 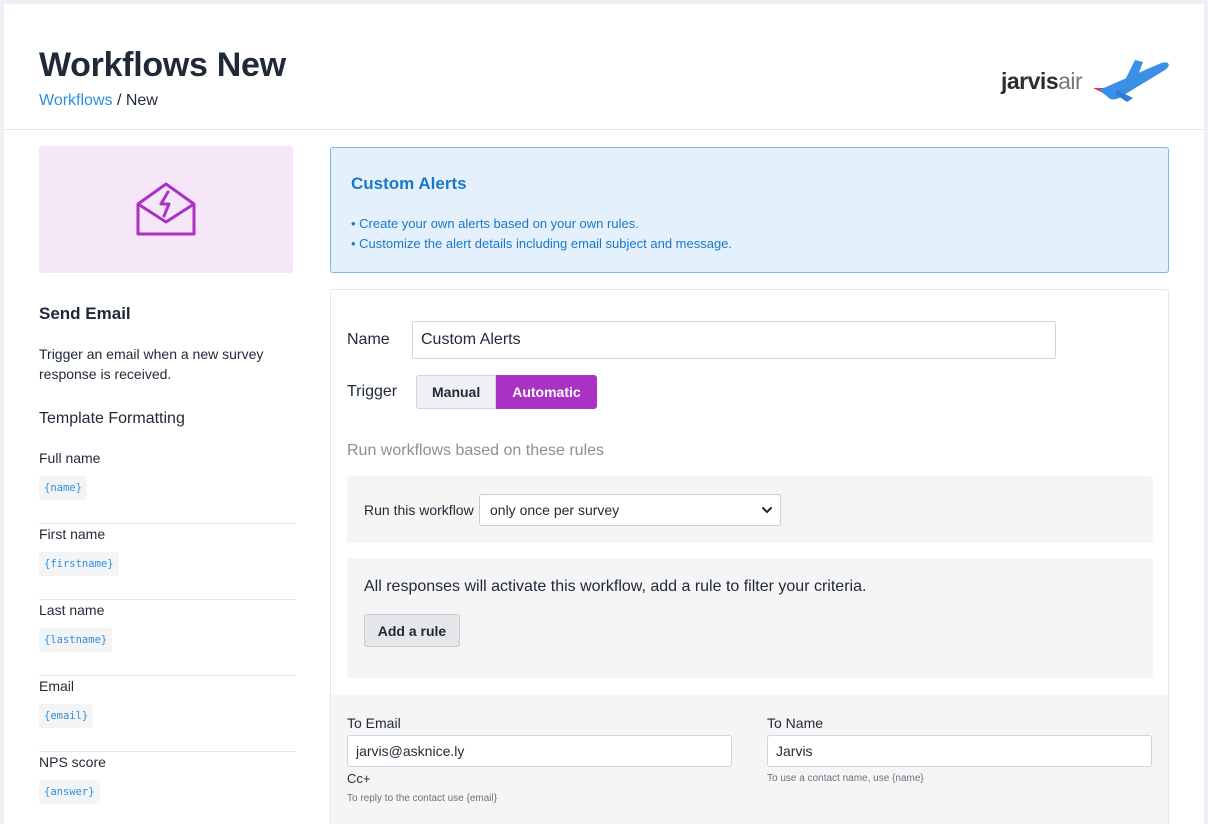 What do you see at coordinates (72, 610) in the screenshot?
I see `template-label: Last name` at bounding box center [72, 610].